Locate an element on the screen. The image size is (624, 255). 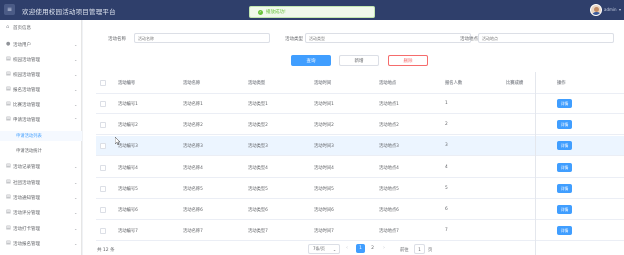
table-cell: 活动类型6 is located at coordinates (258, 210).